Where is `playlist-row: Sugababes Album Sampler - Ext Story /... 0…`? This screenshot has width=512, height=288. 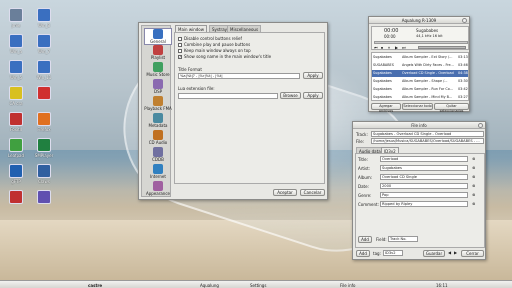 playlist-row: Sugababes Album Sampler - Ext Story /... 0… is located at coordinates (420, 57).